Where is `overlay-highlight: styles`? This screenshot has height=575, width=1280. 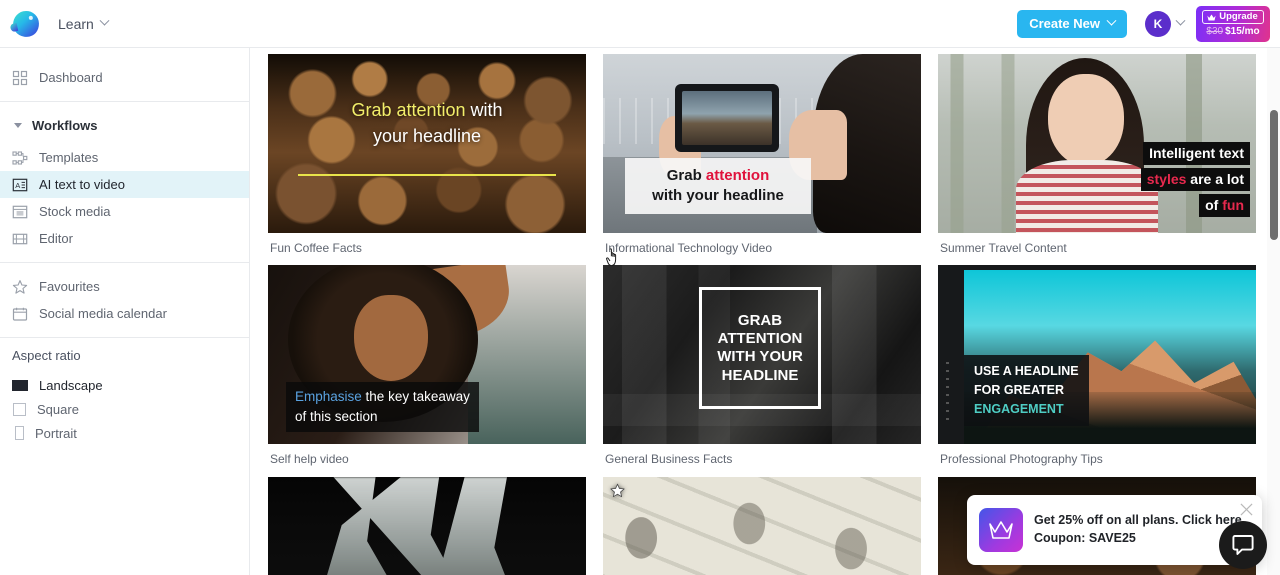 overlay-highlight: styles is located at coordinates (1166, 178).